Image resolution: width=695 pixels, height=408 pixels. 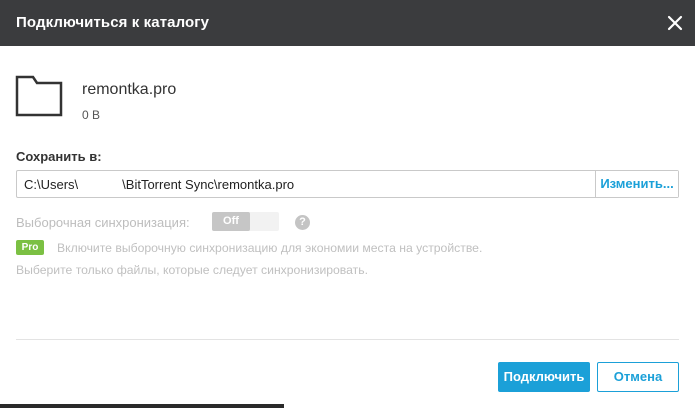 I want to click on folder-name: remontka.pro, so click(x=129, y=89).